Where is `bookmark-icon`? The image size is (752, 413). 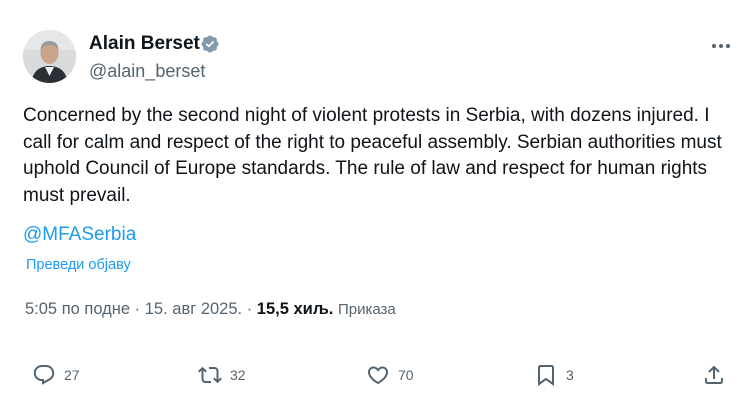 bookmark-icon is located at coordinates (546, 375).